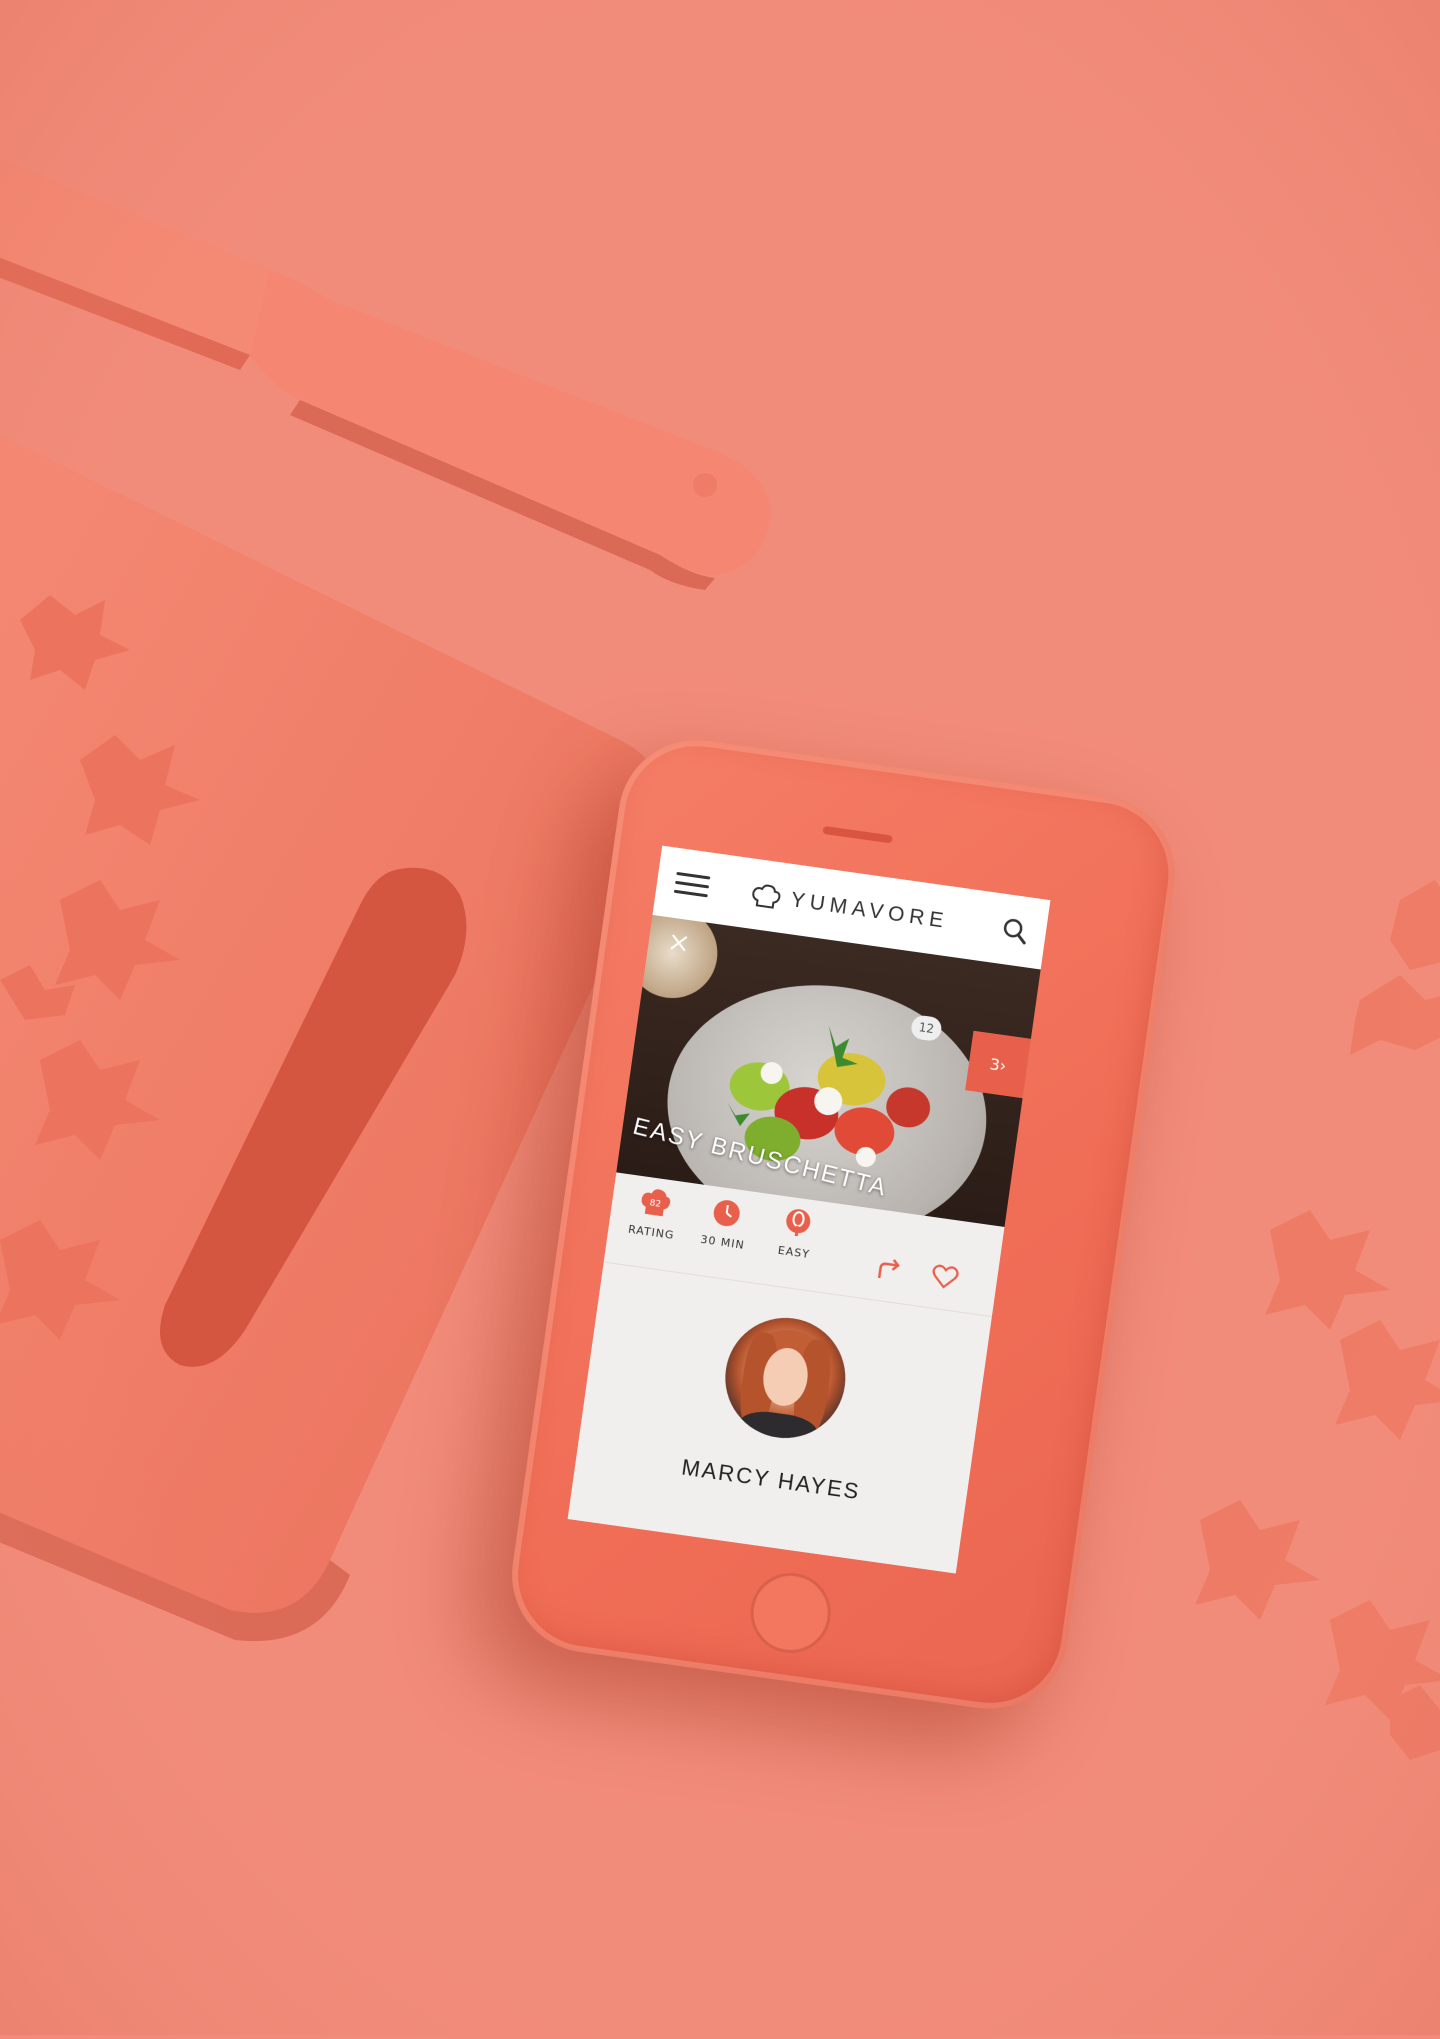  I want to click on search-icon, so click(1014, 930).